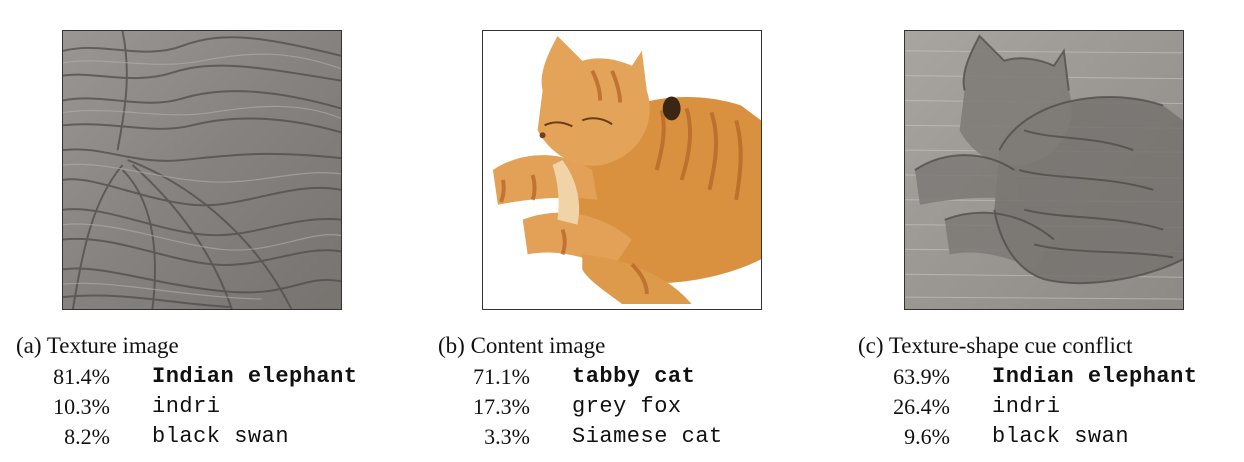 The height and width of the screenshot is (462, 1244). I want to click on prediction-row: 63.9% Indian elephant, so click(1042, 377).